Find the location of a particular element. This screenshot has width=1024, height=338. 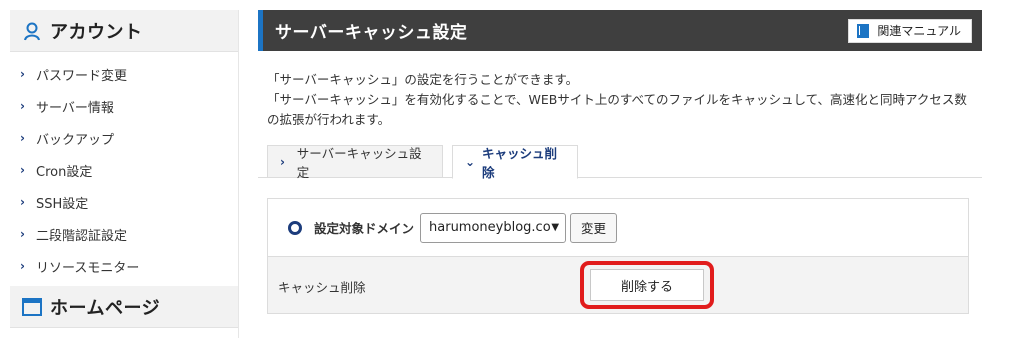

sidebar-item-label: SSH設定 is located at coordinates (62, 204).